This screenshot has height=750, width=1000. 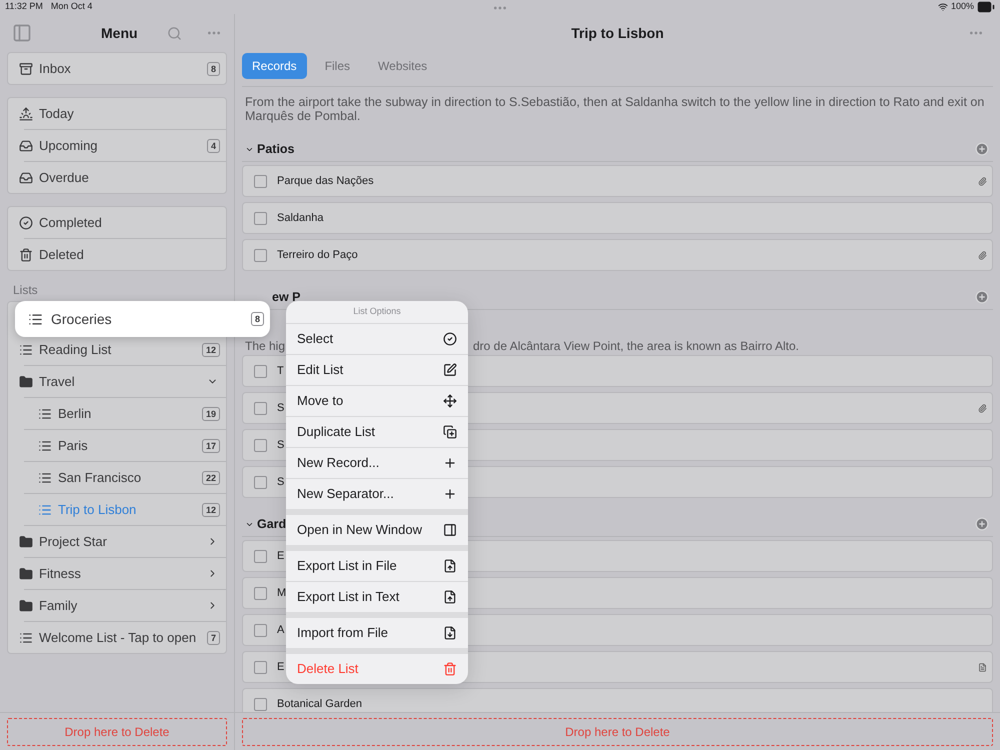 I want to click on sidebar-item-label: Berlin, so click(x=75, y=413).